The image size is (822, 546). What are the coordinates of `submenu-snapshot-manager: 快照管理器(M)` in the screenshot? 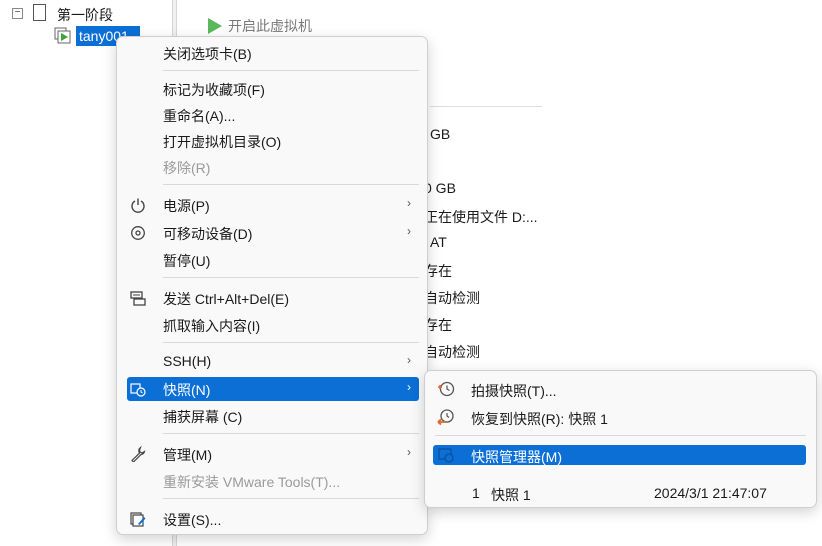 It's located at (619, 455).